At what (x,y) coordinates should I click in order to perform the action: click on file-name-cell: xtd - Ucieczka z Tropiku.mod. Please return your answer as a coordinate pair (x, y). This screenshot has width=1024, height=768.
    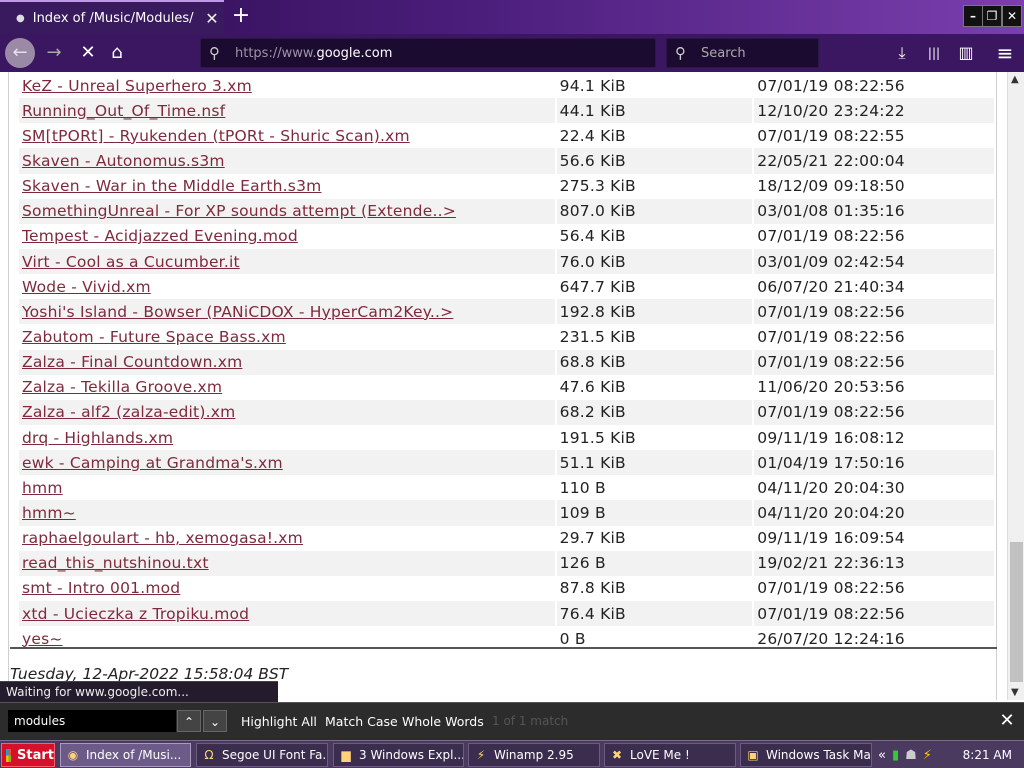
    Looking at the image, I should click on (287, 613).